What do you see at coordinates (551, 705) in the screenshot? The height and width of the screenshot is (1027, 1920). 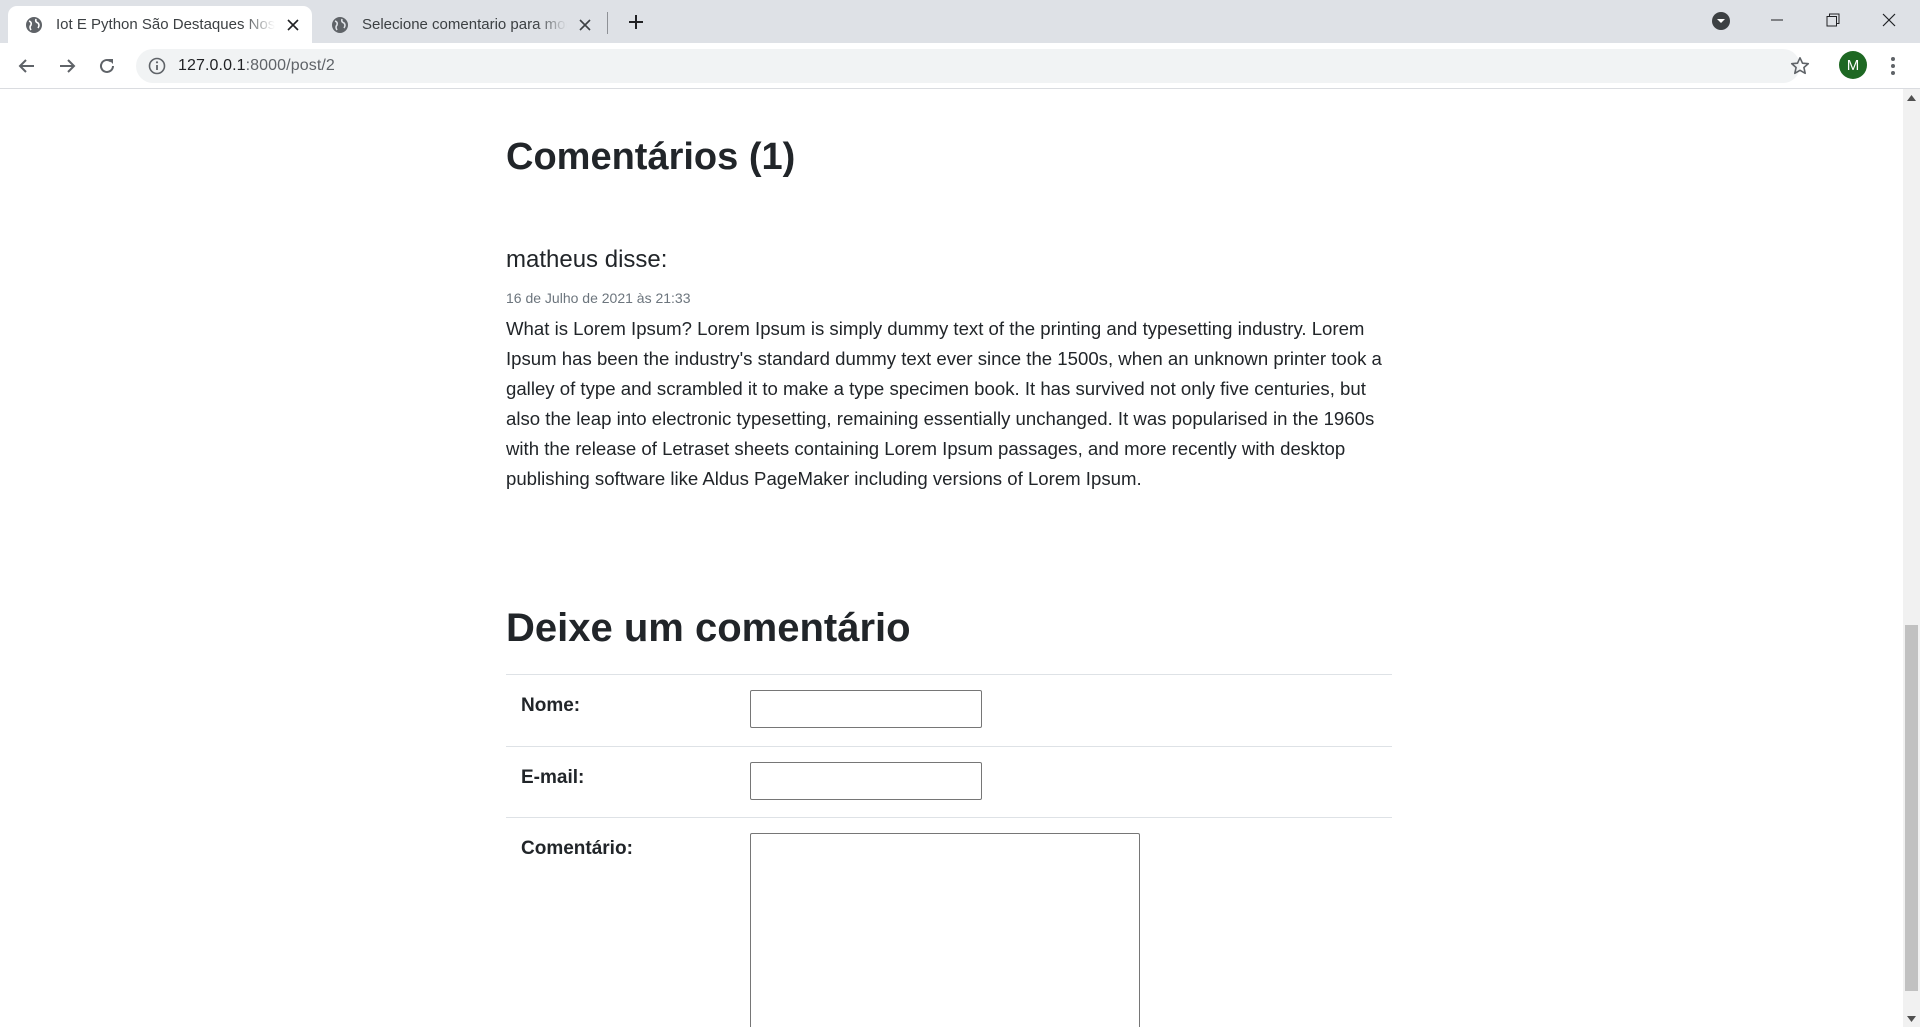 I see `name-label: Nome:` at bounding box center [551, 705].